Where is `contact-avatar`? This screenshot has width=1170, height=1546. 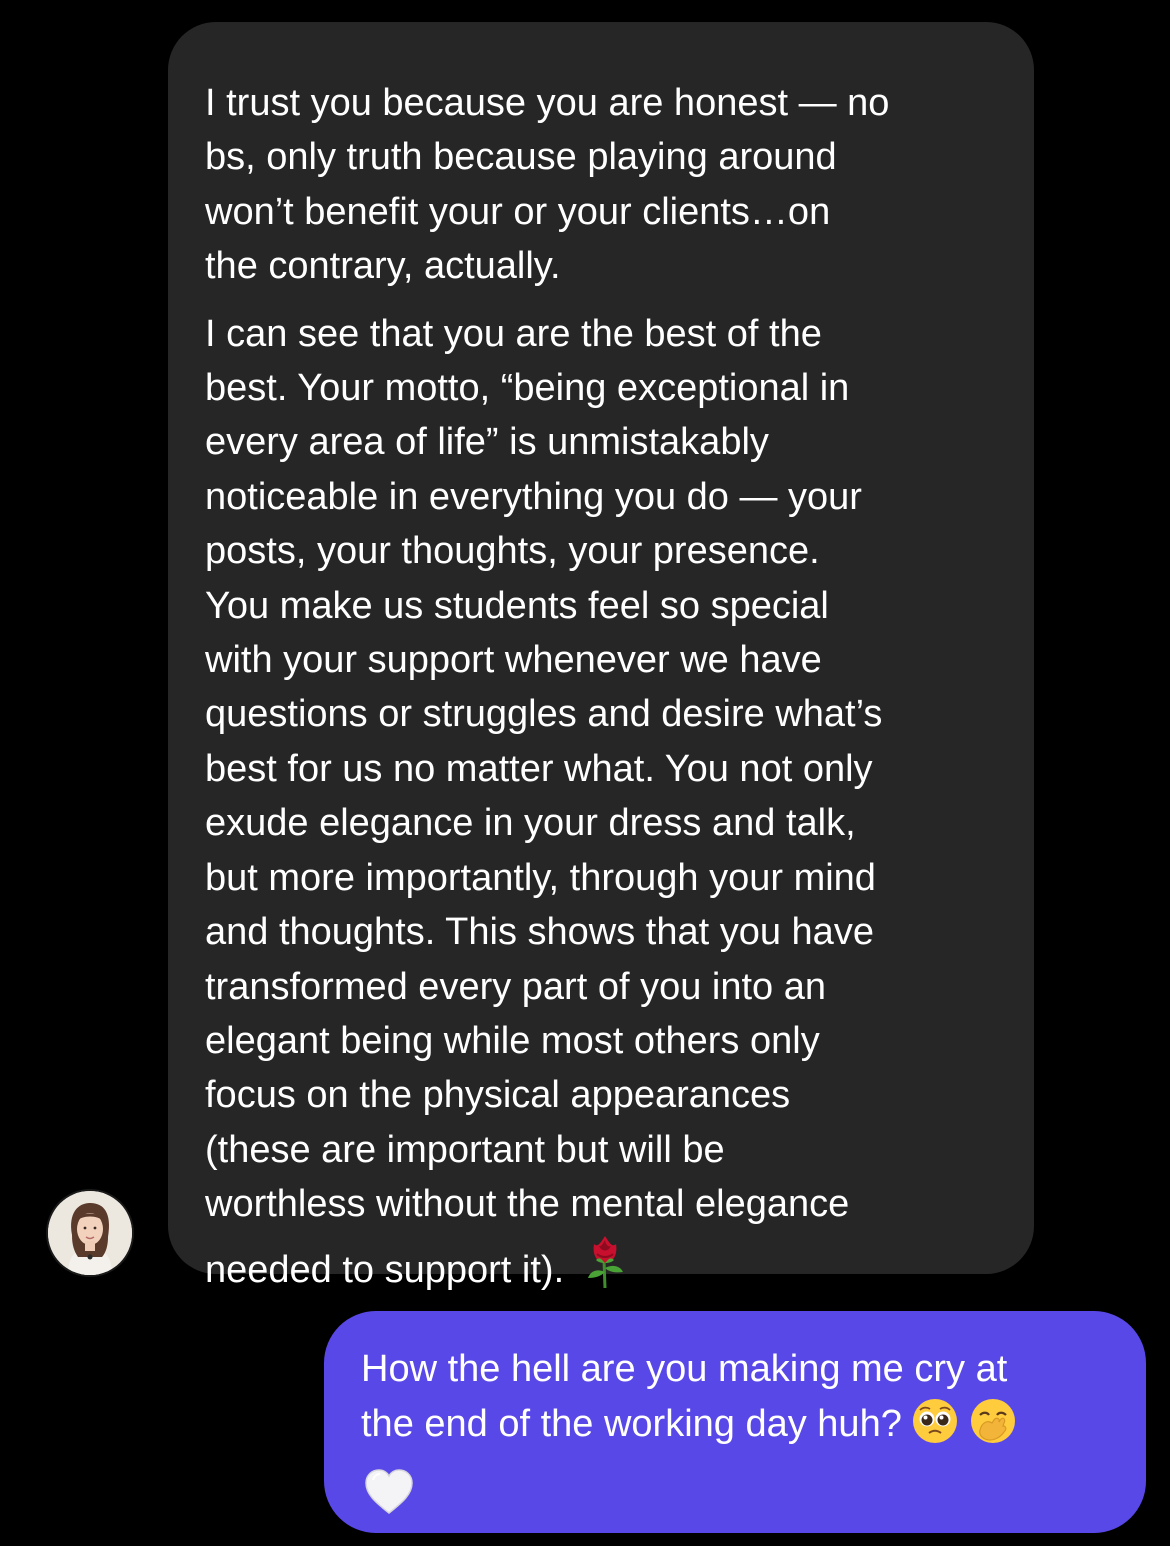
contact-avatar is located at coordinates (90, 1233).